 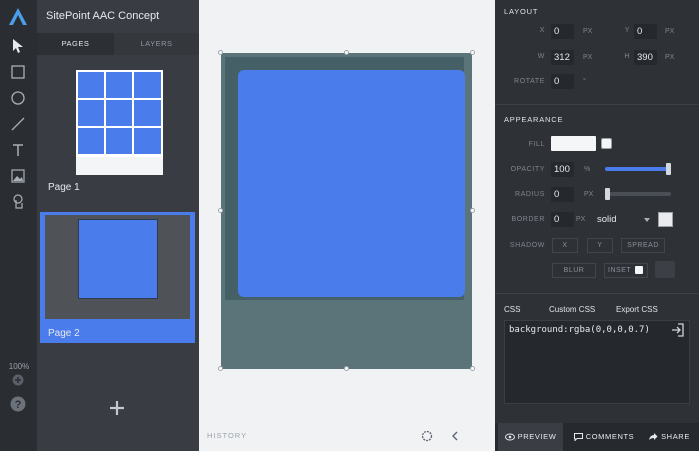 I want to click on share-button: SHARE, so click(x=669, y=437).